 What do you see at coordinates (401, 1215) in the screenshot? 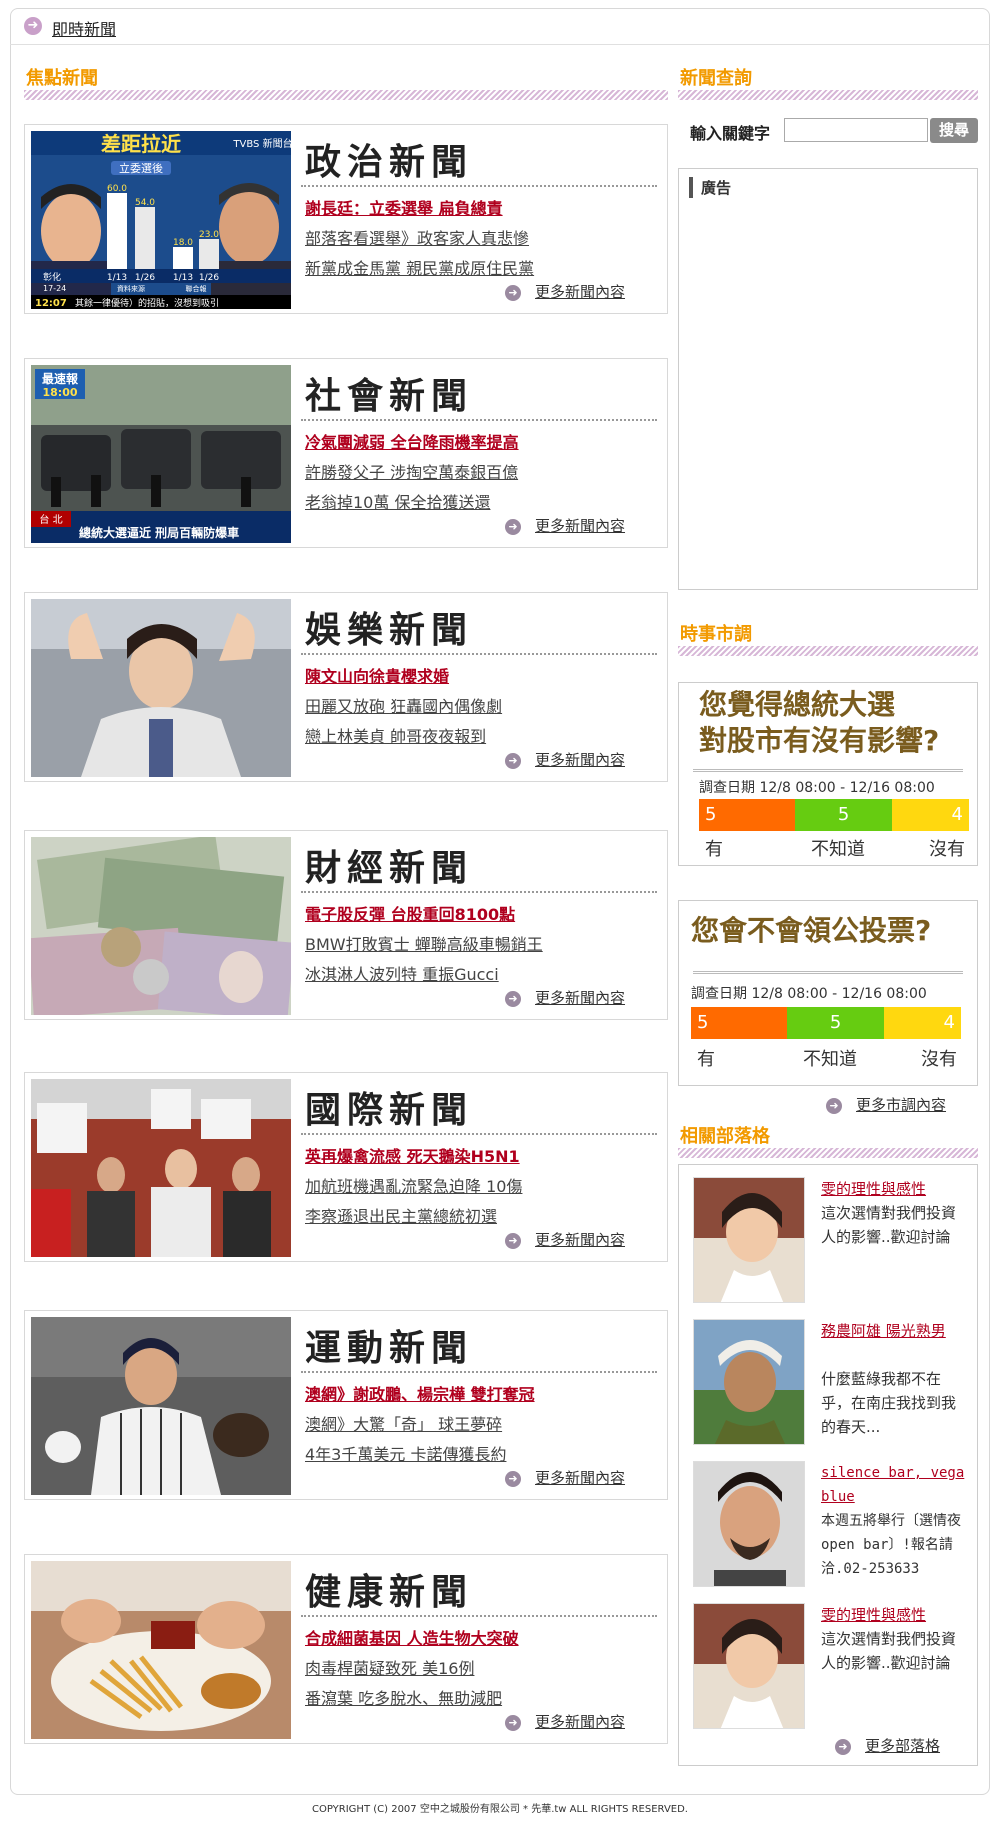
I see `headline-link: 李察遜退出民主黨總統初選` at bounding box center [401, 1215].